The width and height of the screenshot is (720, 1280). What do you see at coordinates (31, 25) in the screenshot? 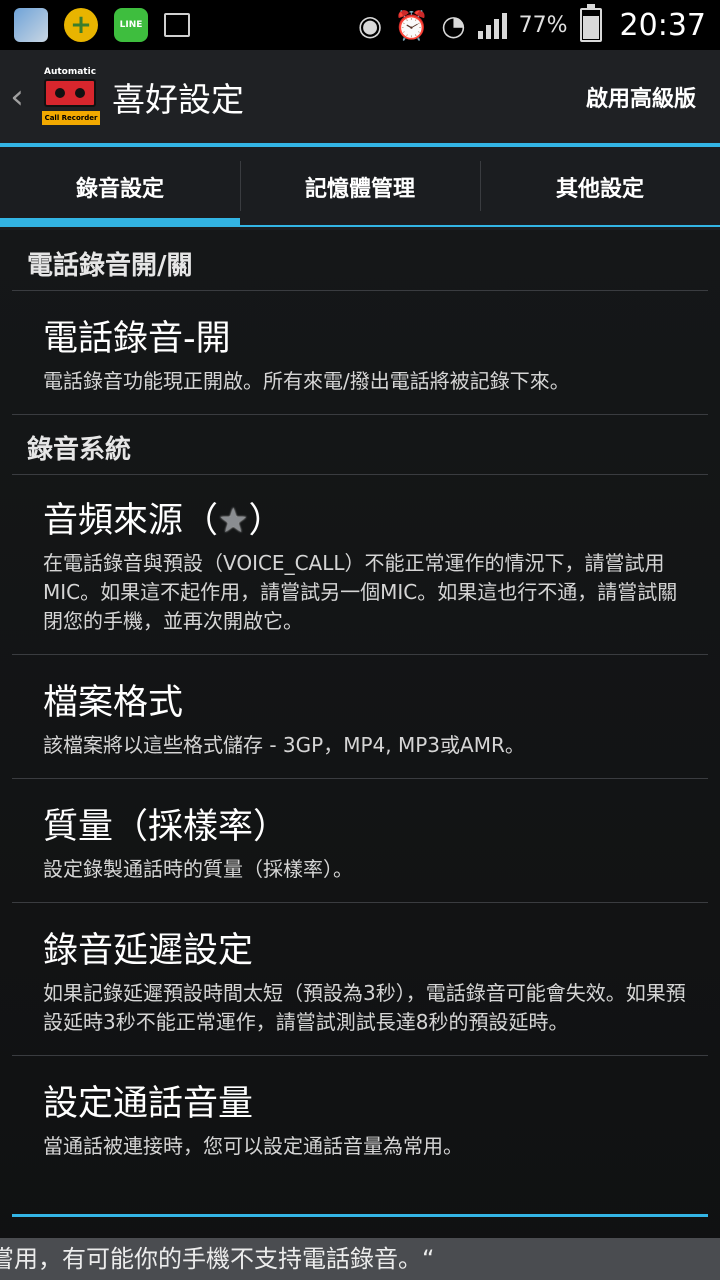
I see `gallery-notification-icon` at bounding box center [31, 25].